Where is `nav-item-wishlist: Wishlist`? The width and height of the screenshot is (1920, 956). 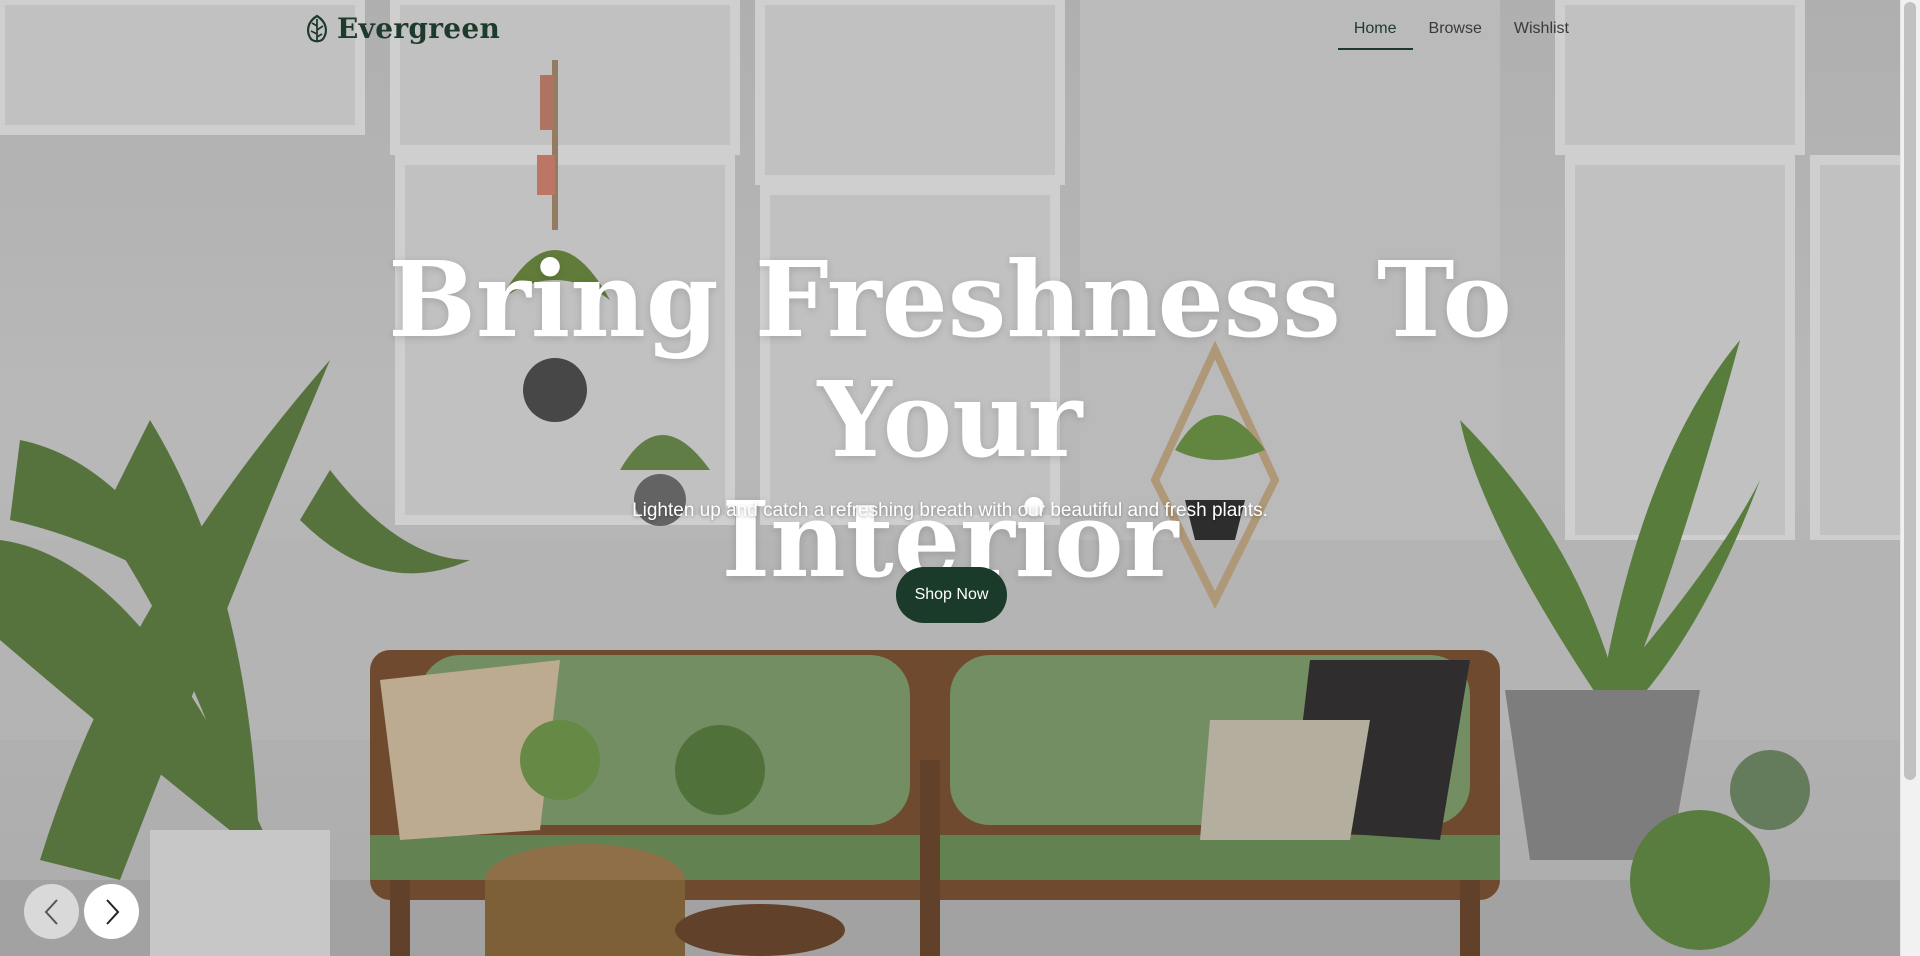
nav-item-wishlist: Wishlist is located at coordinates (1541, 34).